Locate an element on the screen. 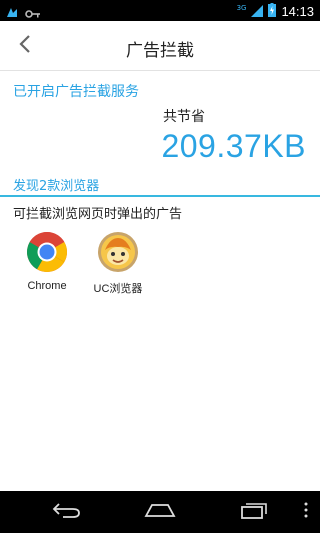 The height and width of the screenshot is (533, 320). browser-name: UC浏览器 is located at coordinates (118, 289).